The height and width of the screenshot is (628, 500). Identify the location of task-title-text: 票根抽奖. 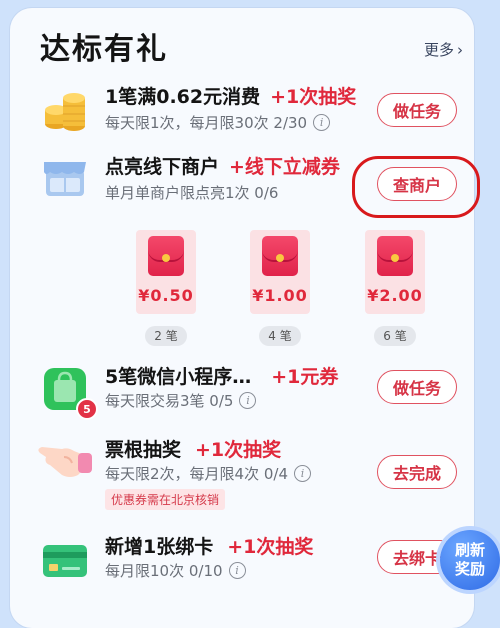
(143, 450).